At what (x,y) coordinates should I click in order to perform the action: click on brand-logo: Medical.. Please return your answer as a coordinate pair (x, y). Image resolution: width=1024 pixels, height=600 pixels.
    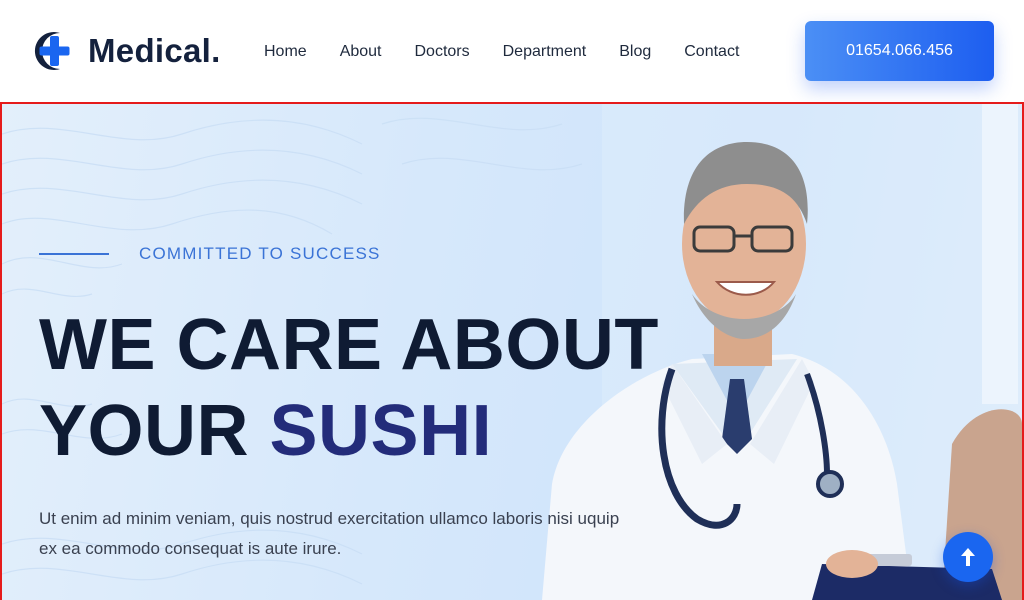
    Looking at the image, I should click on (125, 51).